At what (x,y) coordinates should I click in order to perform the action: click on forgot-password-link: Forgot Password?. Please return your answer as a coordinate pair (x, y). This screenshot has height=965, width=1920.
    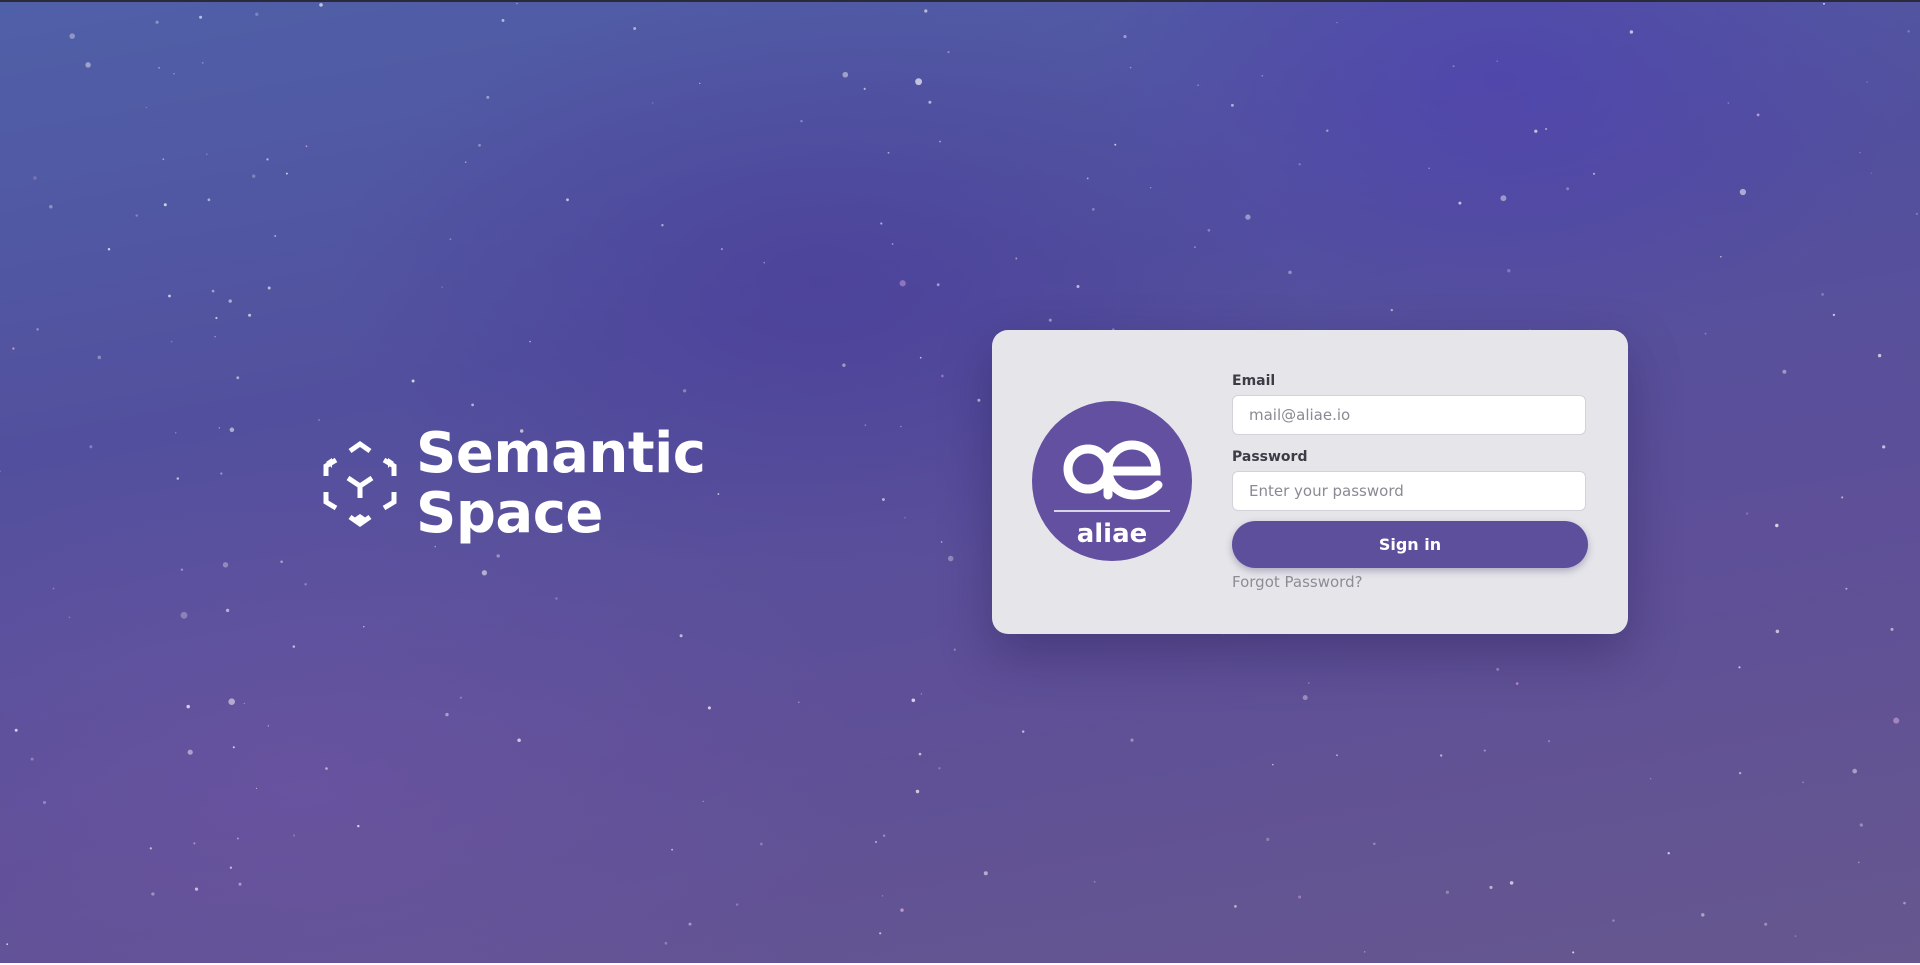
    Looking at the image, I should click on (1297, 582).